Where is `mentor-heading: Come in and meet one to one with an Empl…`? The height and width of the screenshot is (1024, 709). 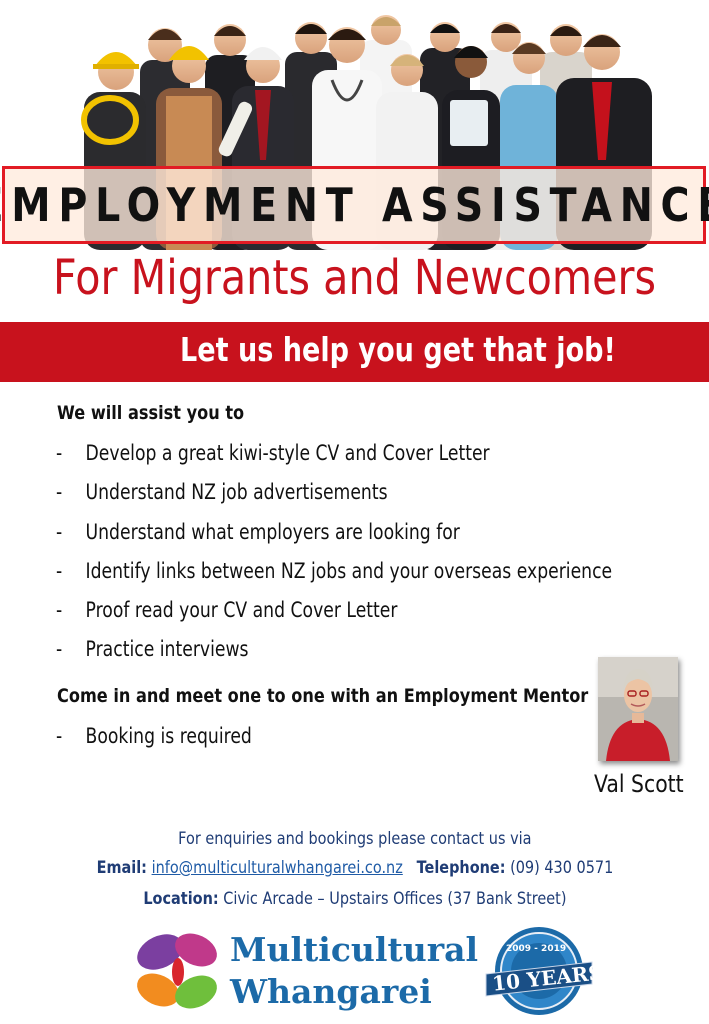
mentor-heading: Come in and meet one to one with an Empl… is located at coordinates (323, 696).